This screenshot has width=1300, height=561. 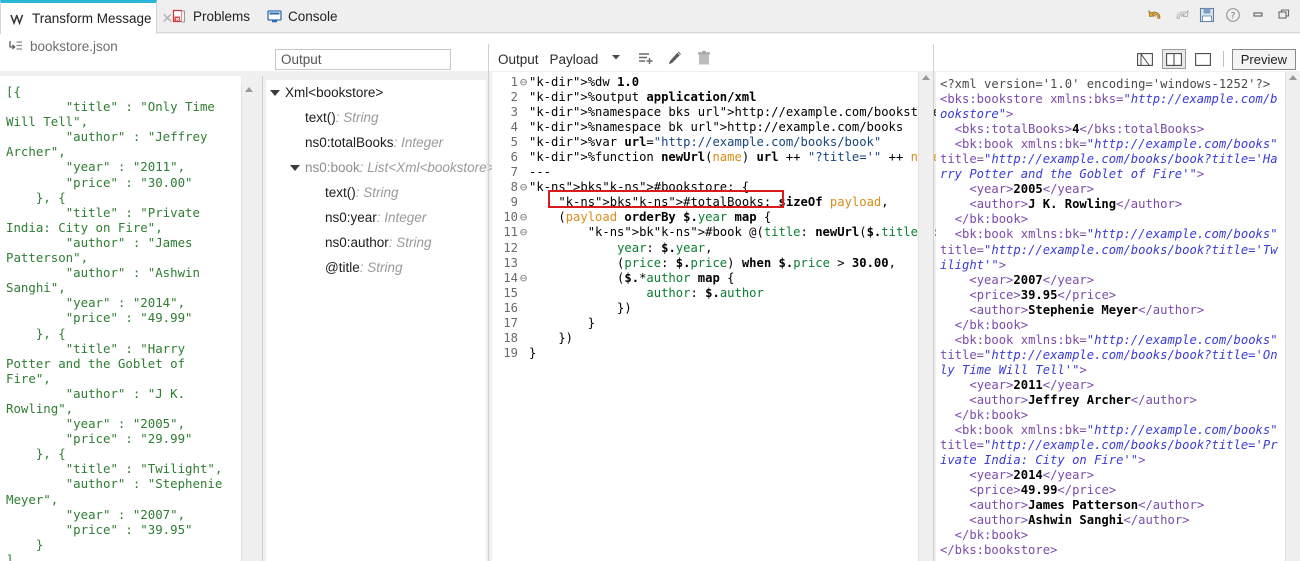 I want to click on code-scrollbar, so click(x=925, y=316).